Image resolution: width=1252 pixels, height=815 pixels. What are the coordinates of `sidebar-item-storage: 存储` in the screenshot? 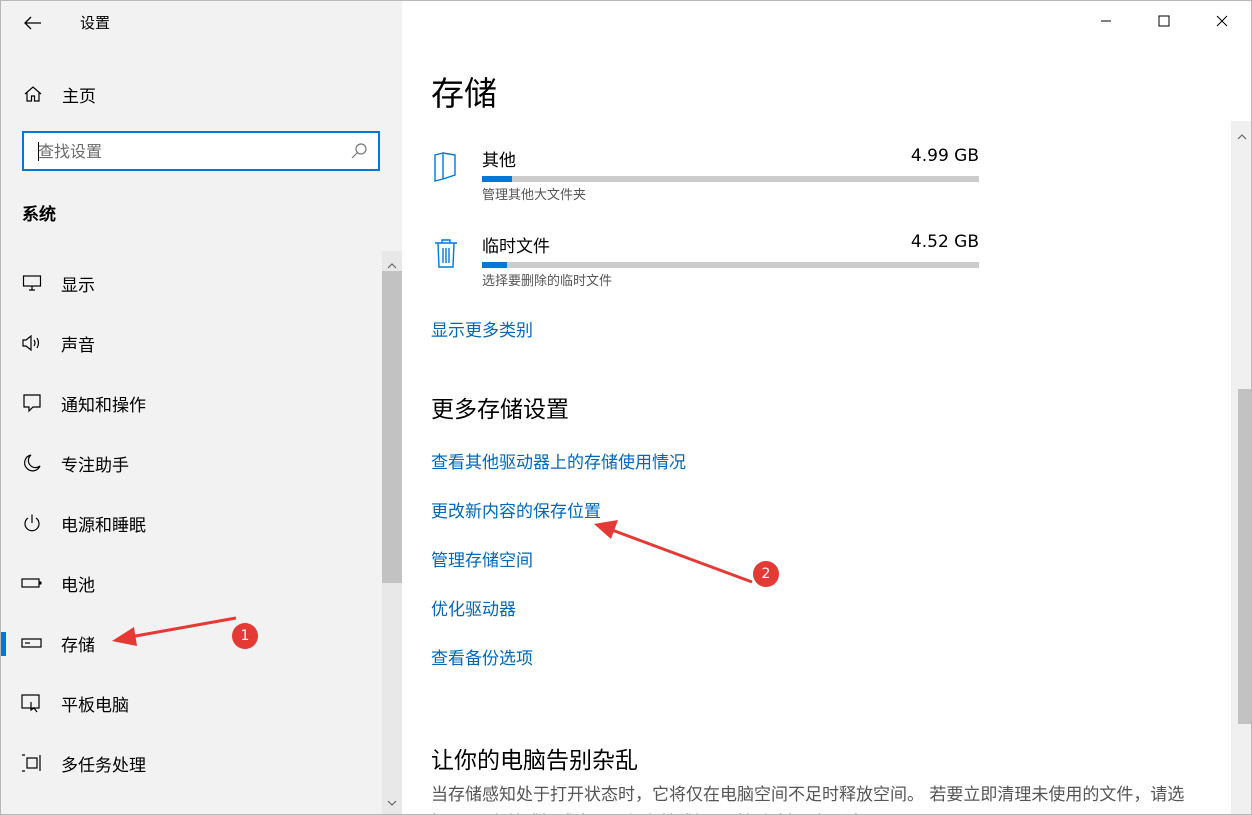 It's located at (191, 643).